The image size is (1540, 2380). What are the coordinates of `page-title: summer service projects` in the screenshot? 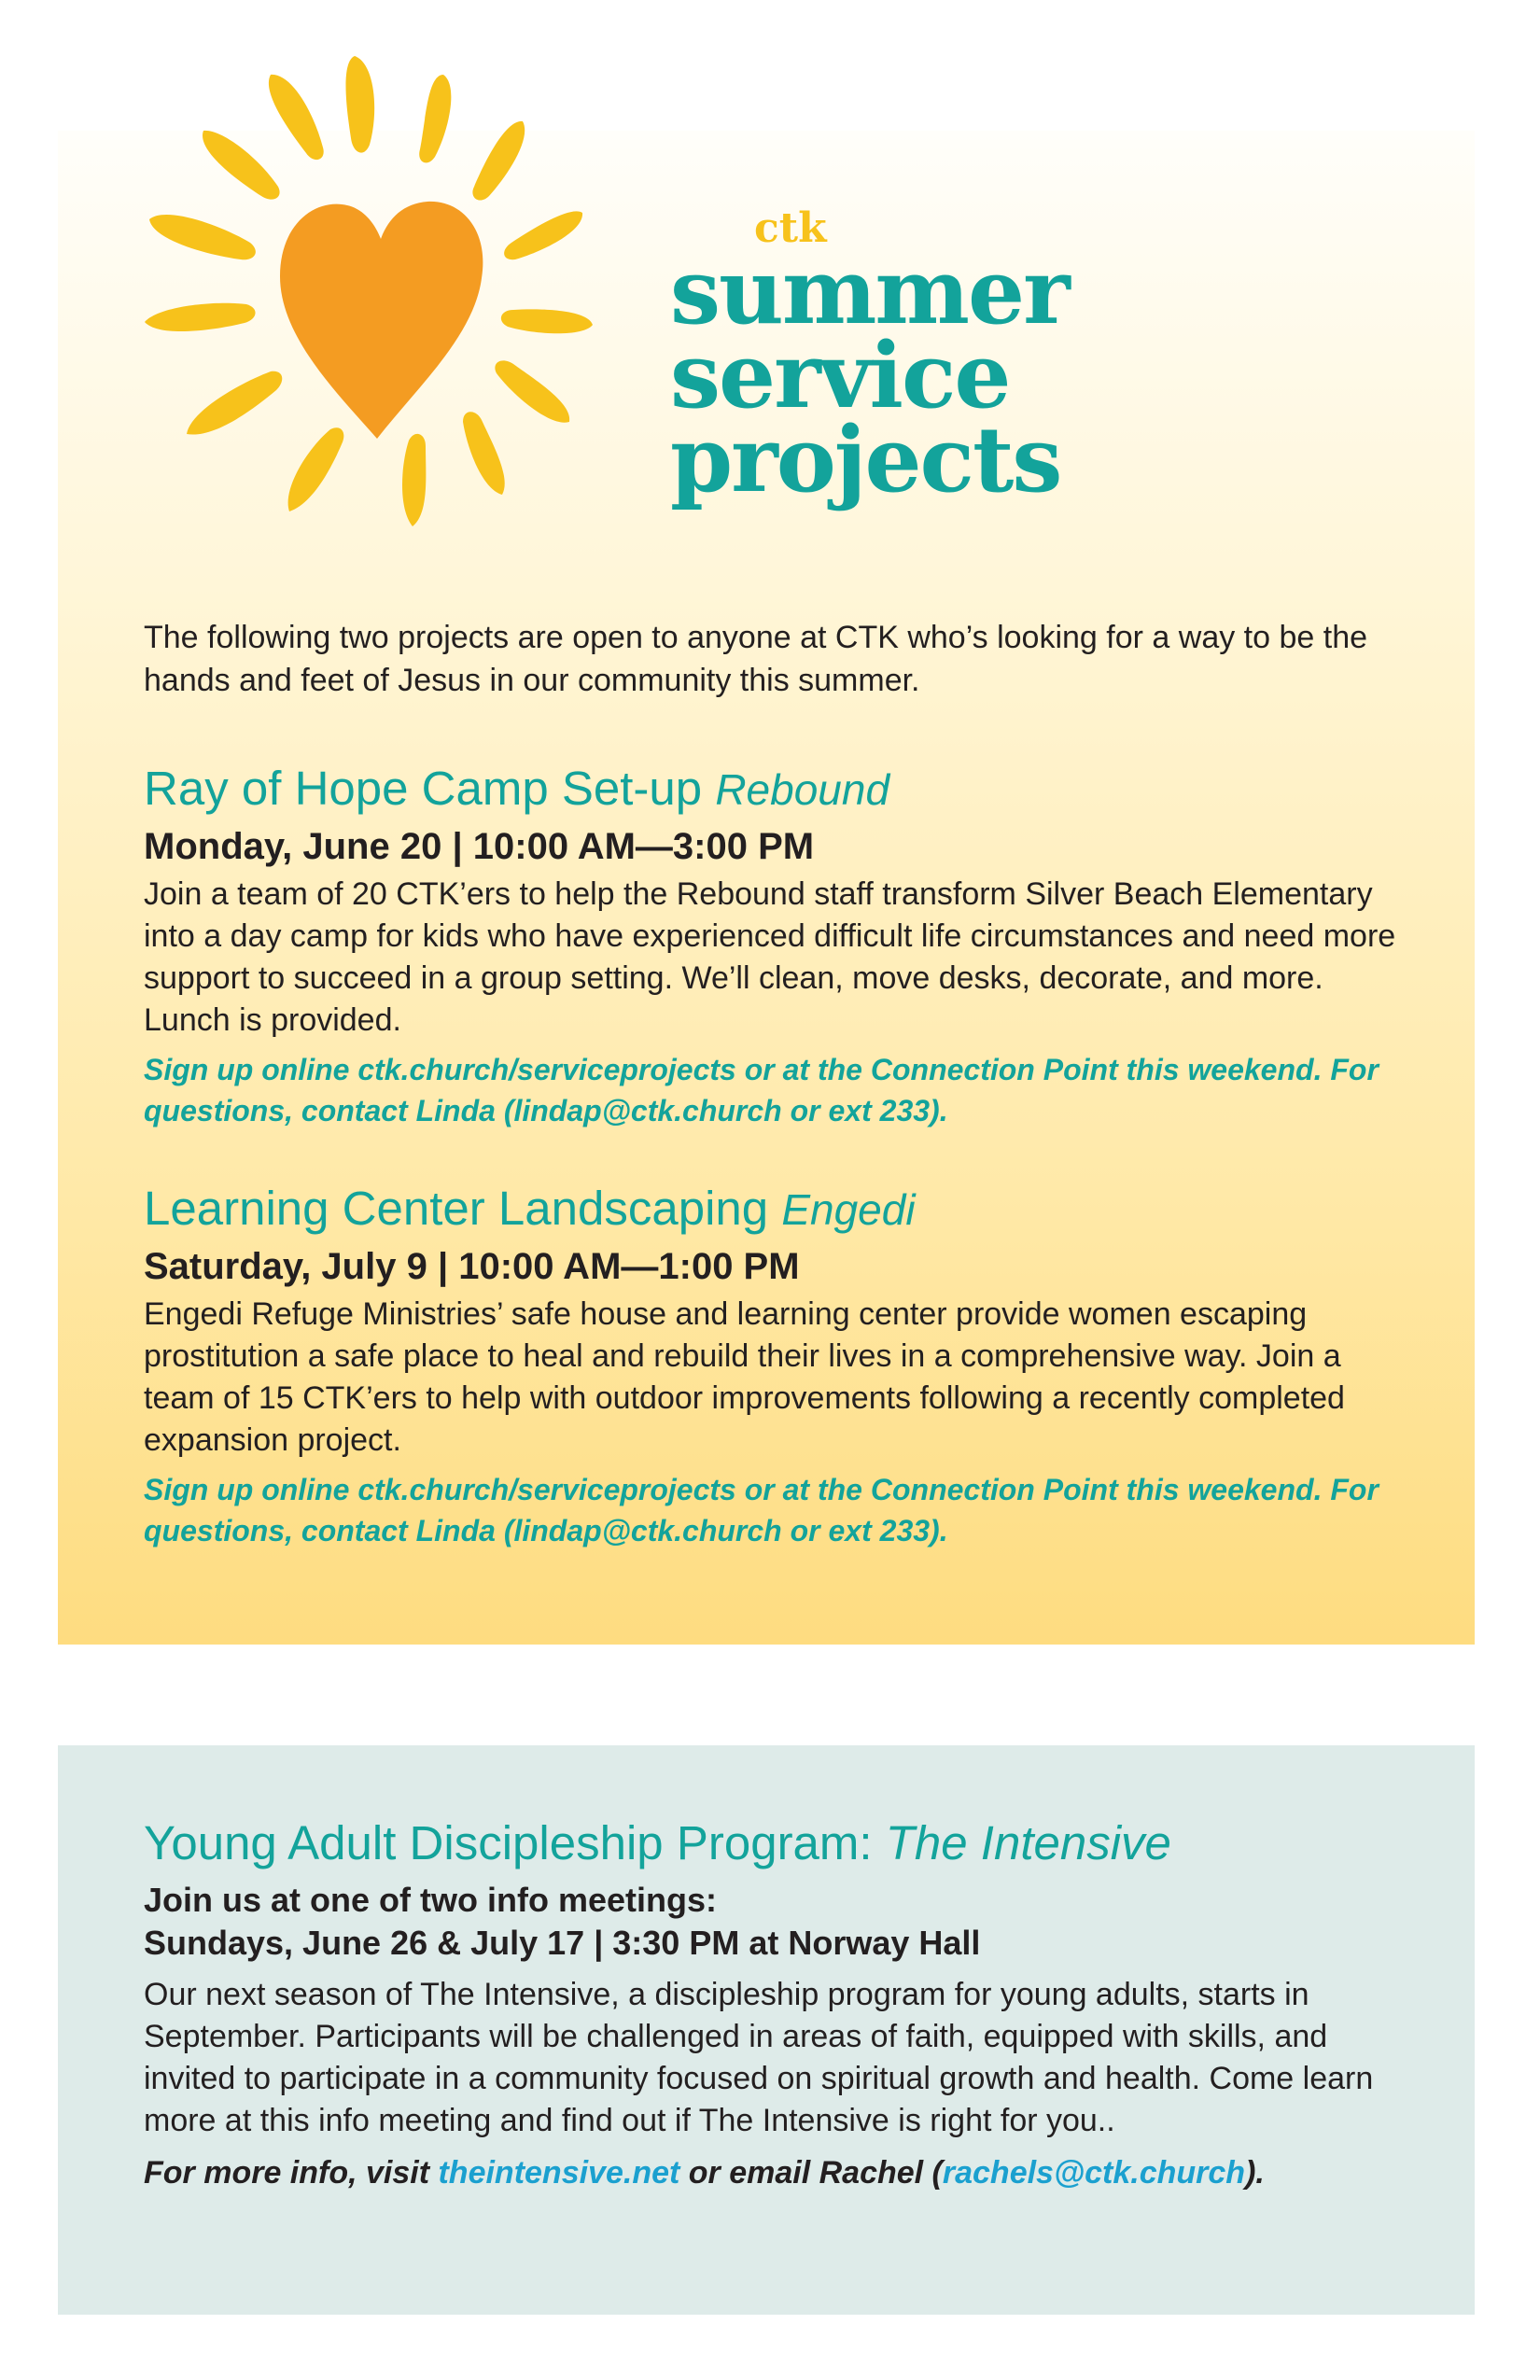 It's located at (931, 375).